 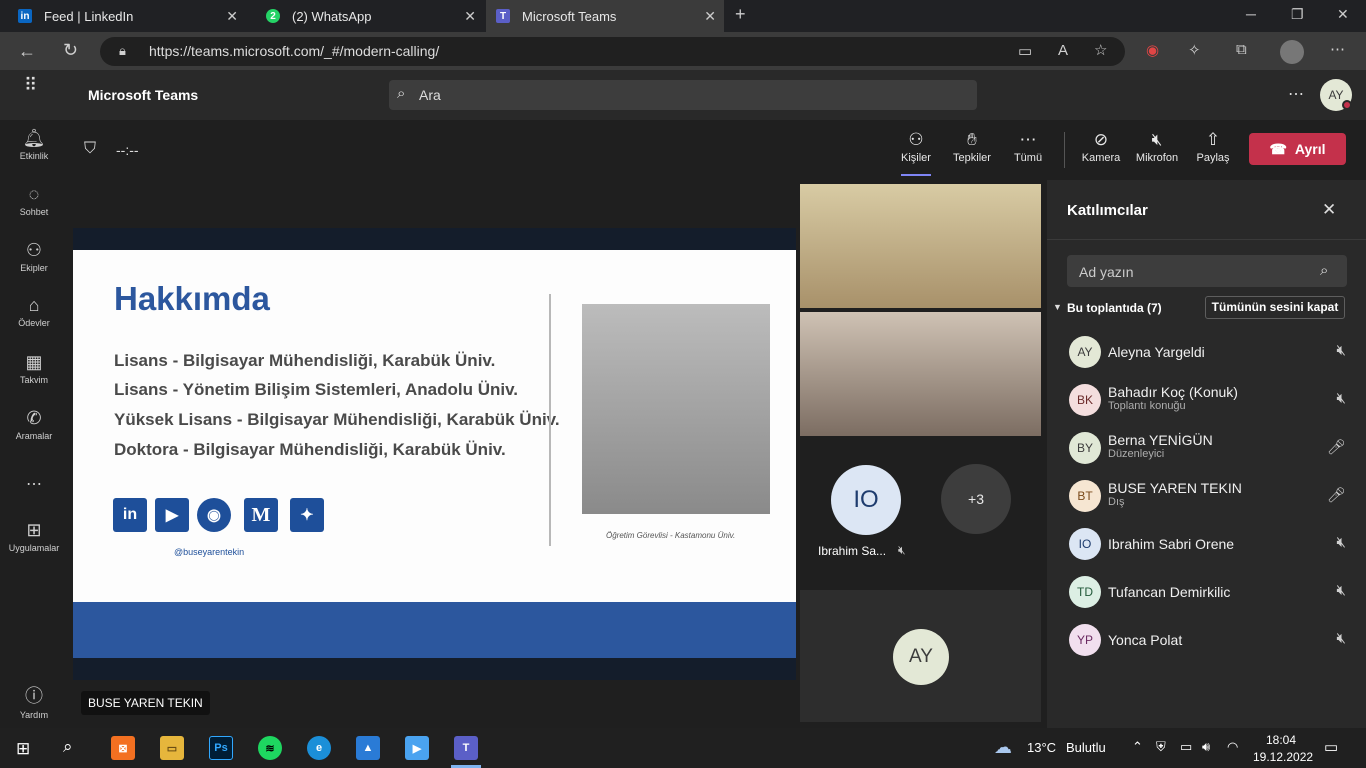 What do you see at coordinates (417, 748) in the screenshot?
I see `video-editor-icon: ▶` at bounding box center [417, 748].